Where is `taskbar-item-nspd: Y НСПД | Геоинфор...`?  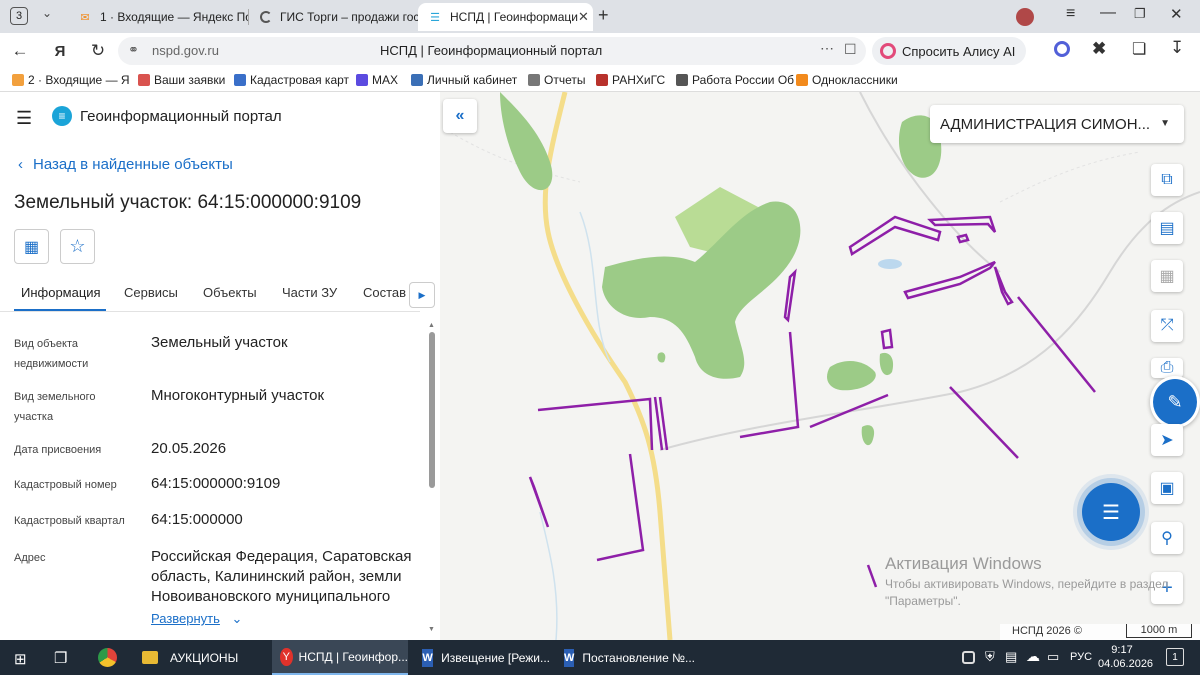 taskbar-item-nspd: Y НСПД | Геоинфор... is located at coordinates (340, 657).